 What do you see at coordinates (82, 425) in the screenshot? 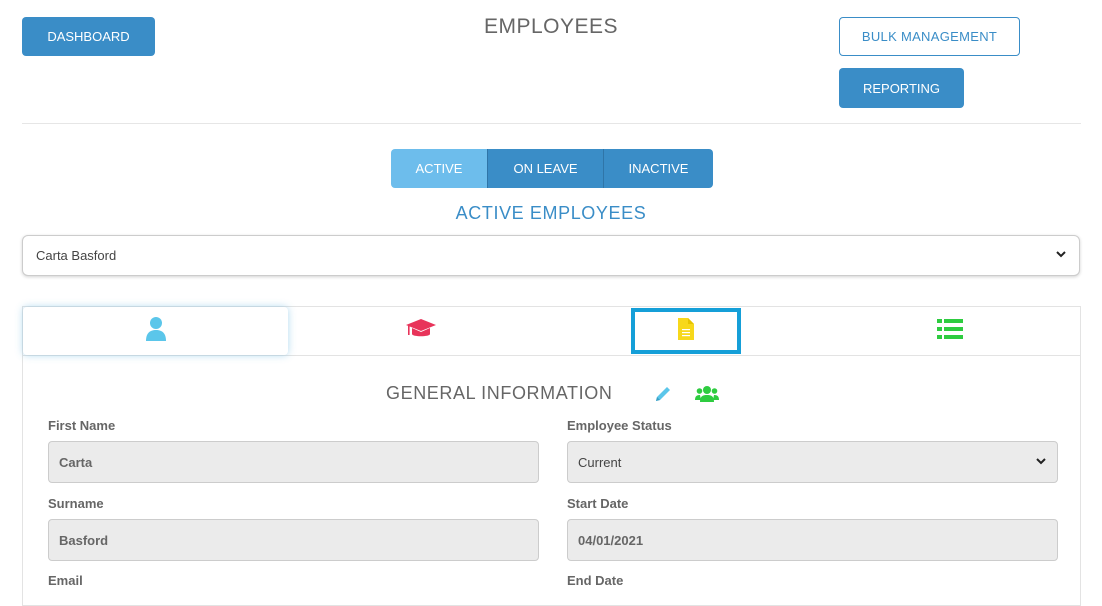
I see `first-name-label: First Name` at bounding box center [82, 425].